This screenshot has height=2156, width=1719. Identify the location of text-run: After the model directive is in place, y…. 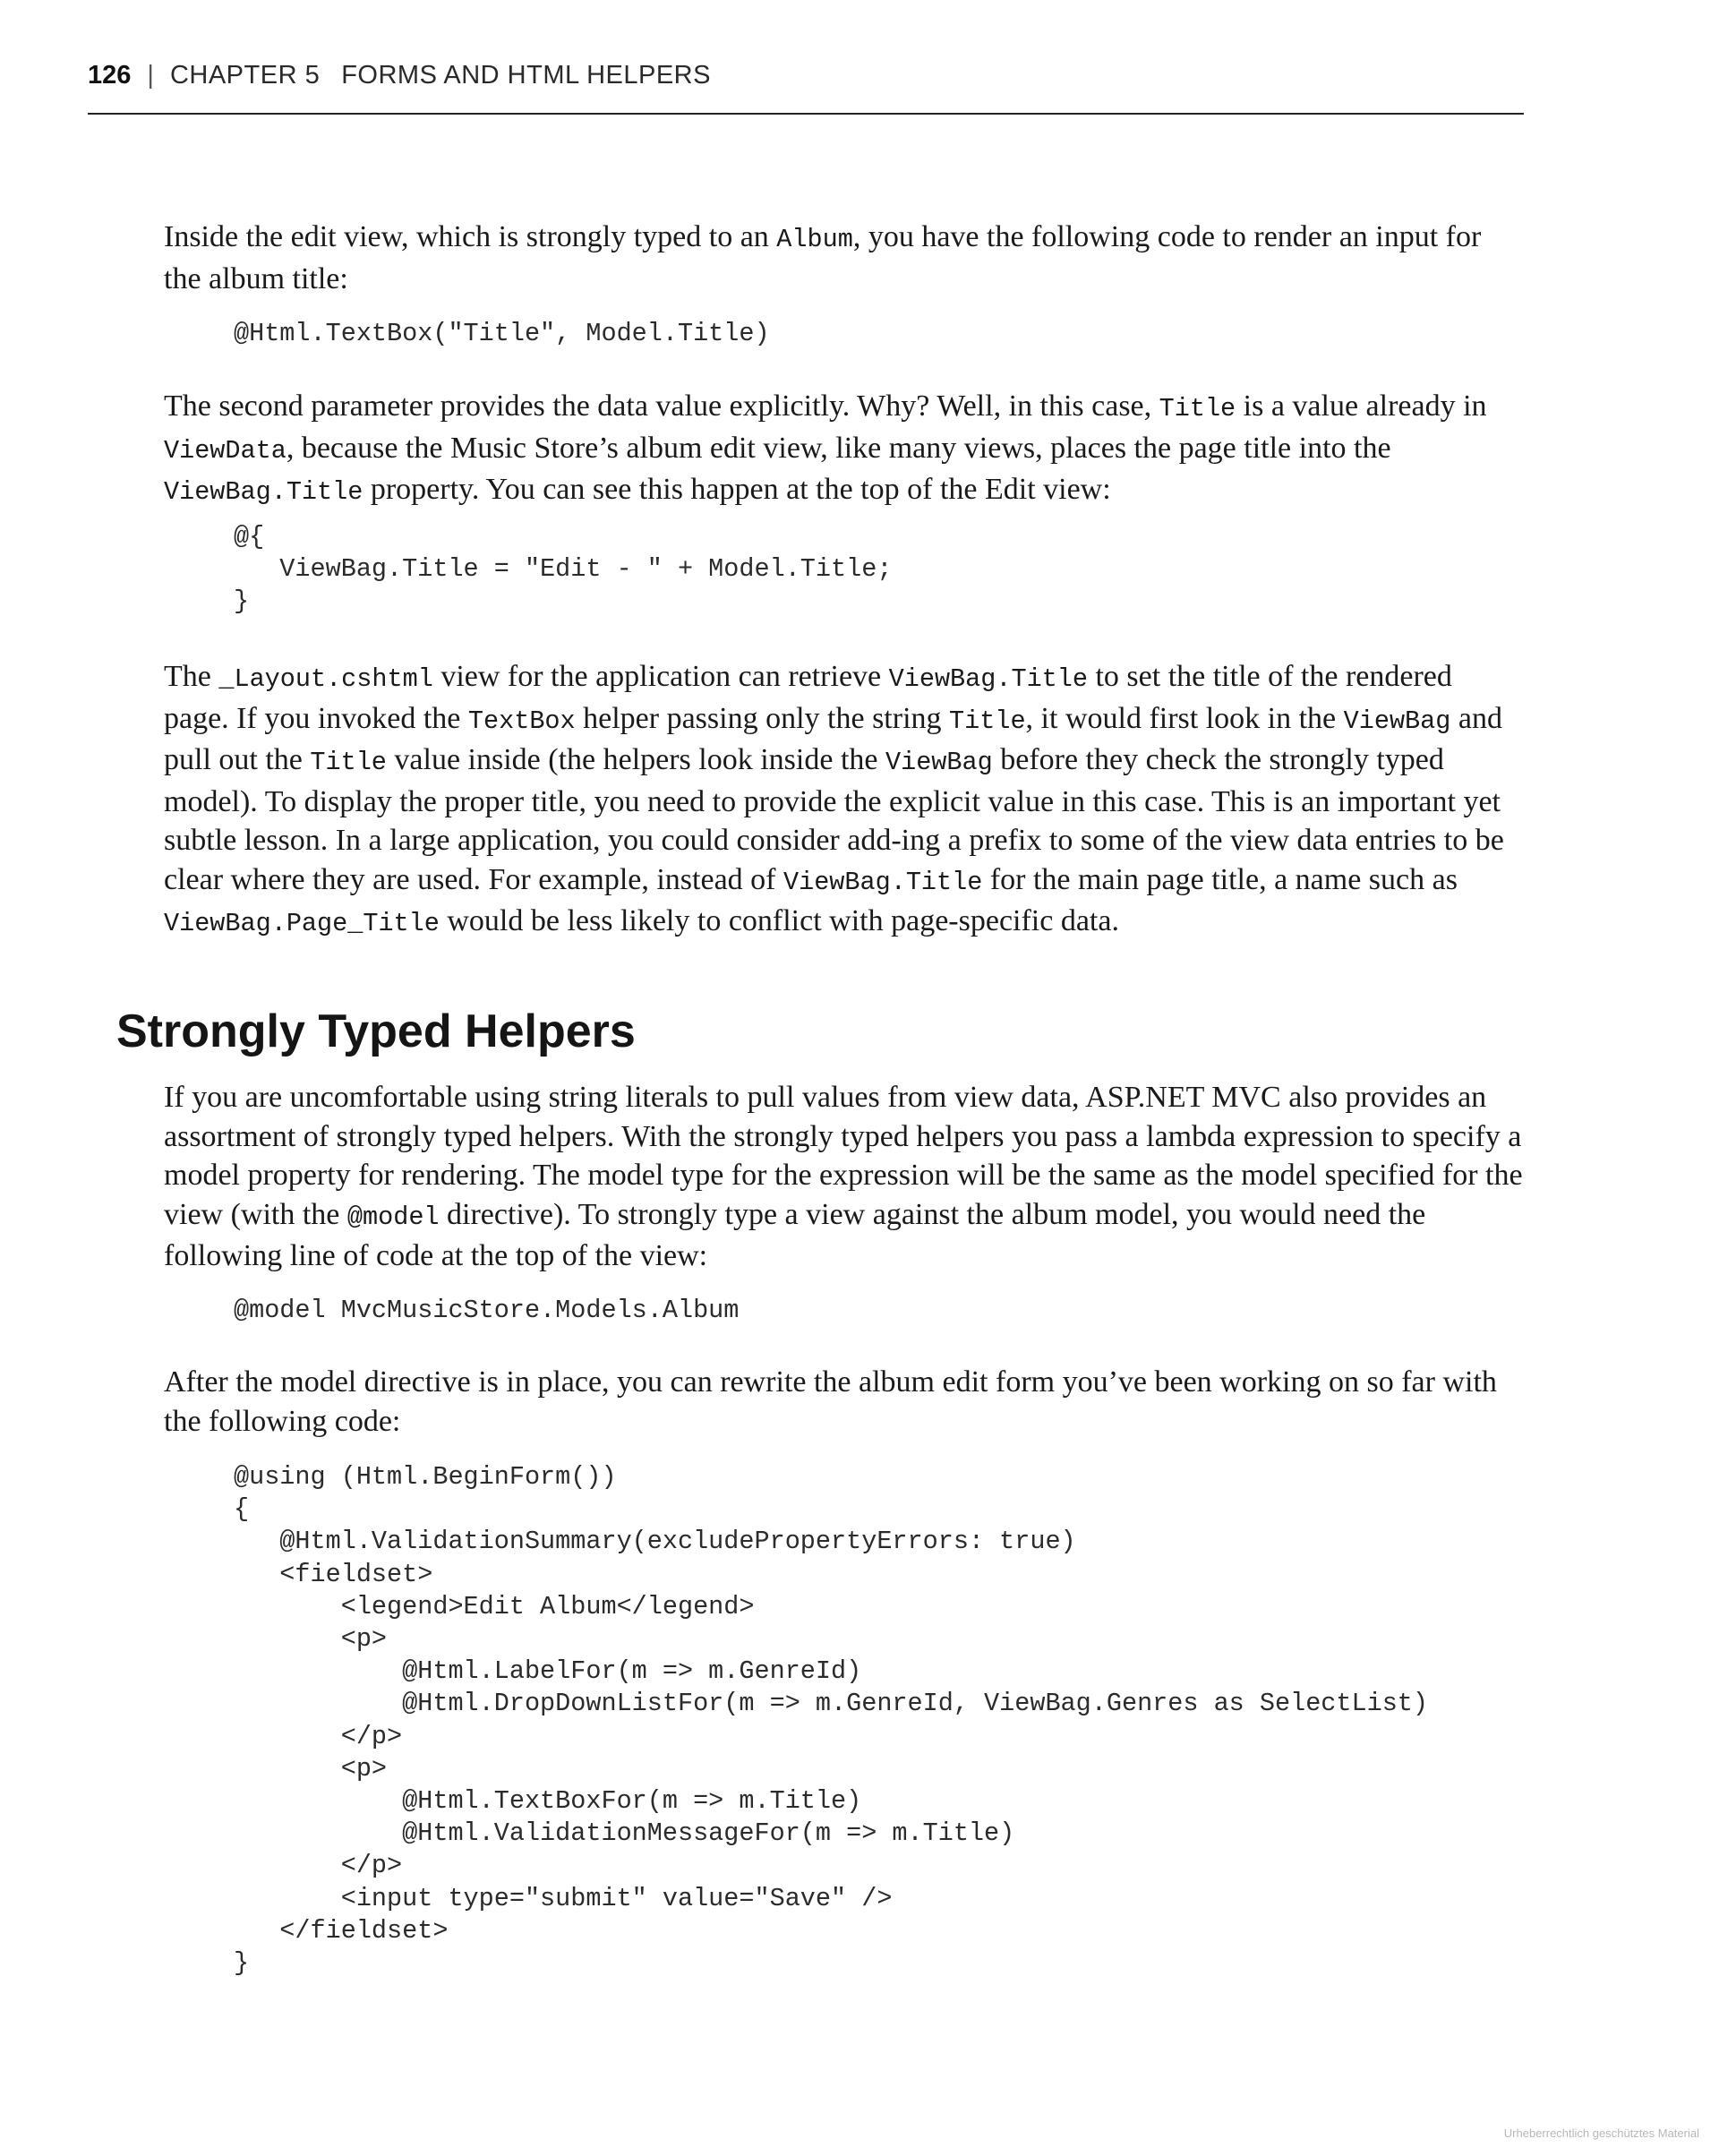
(830, 1401).